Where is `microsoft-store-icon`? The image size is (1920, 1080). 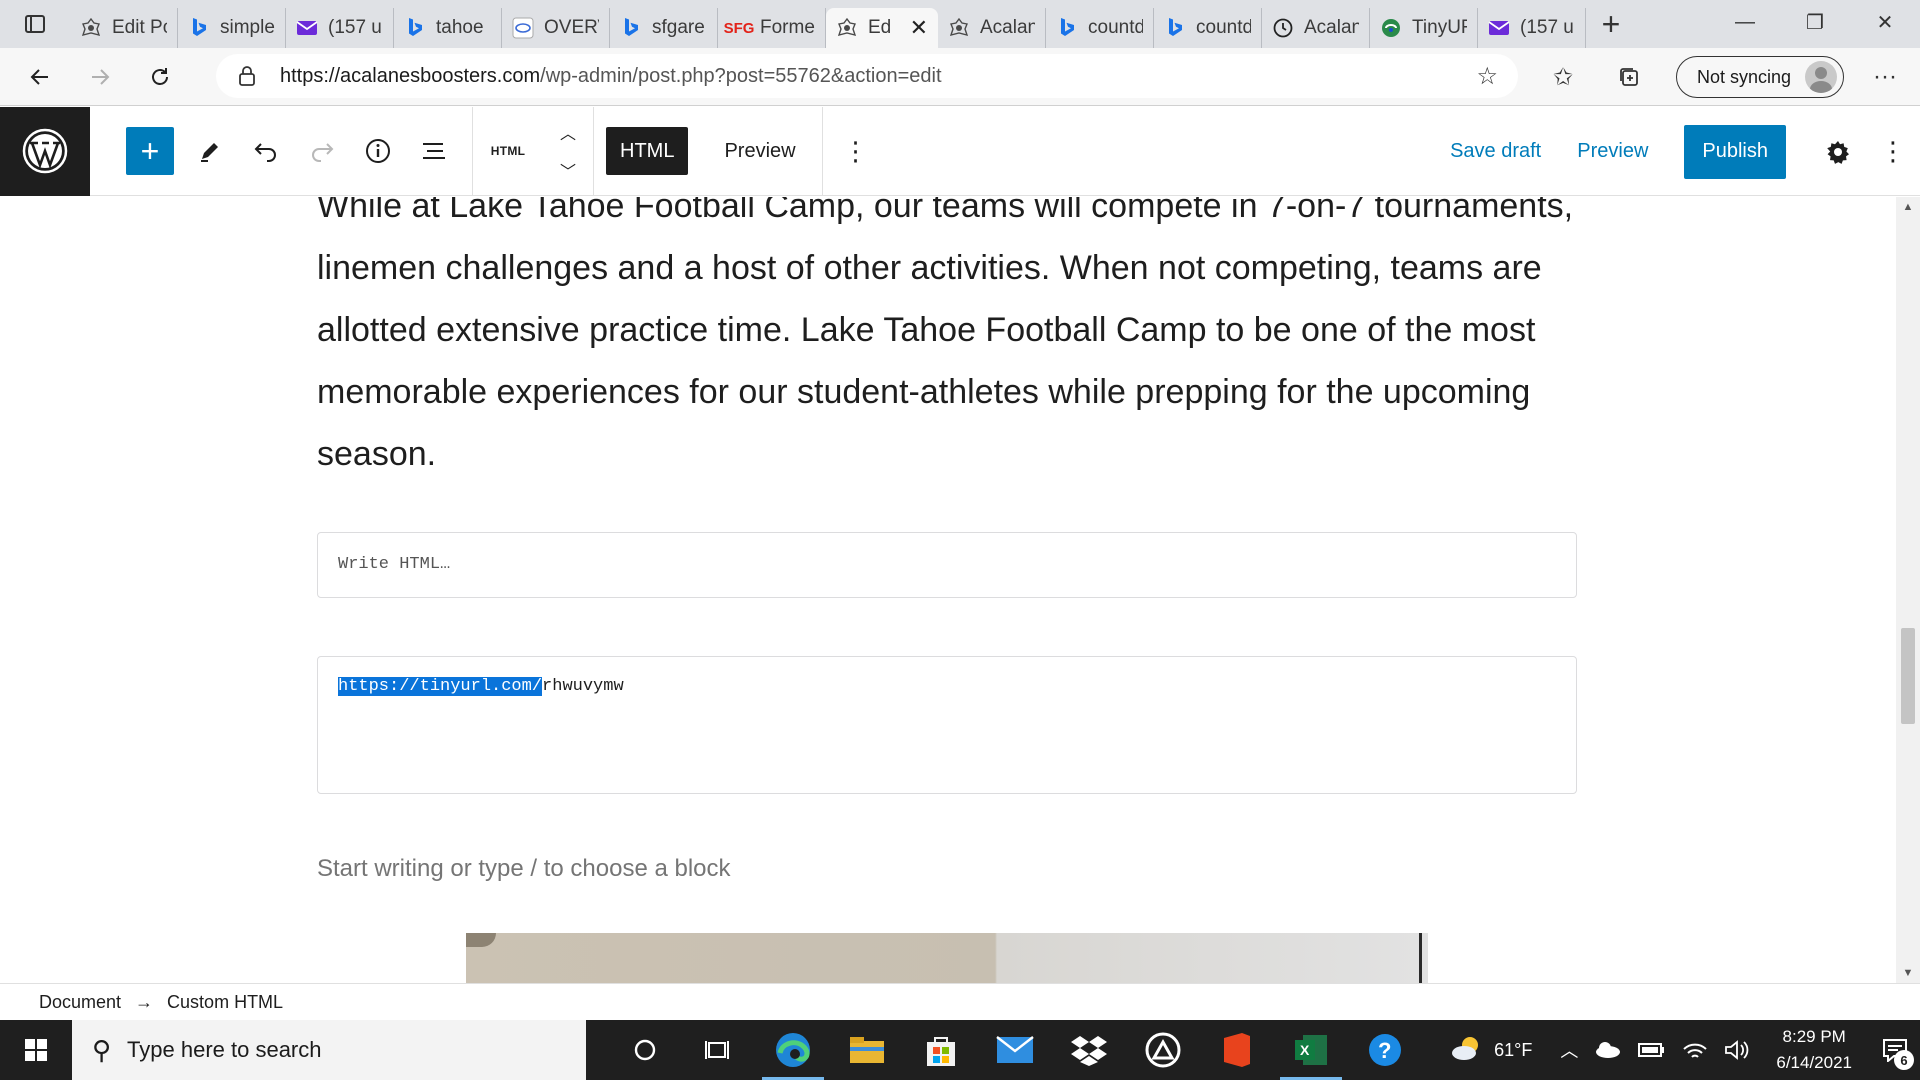
microsoft-store-icon is located at coordinates (941, 1050).